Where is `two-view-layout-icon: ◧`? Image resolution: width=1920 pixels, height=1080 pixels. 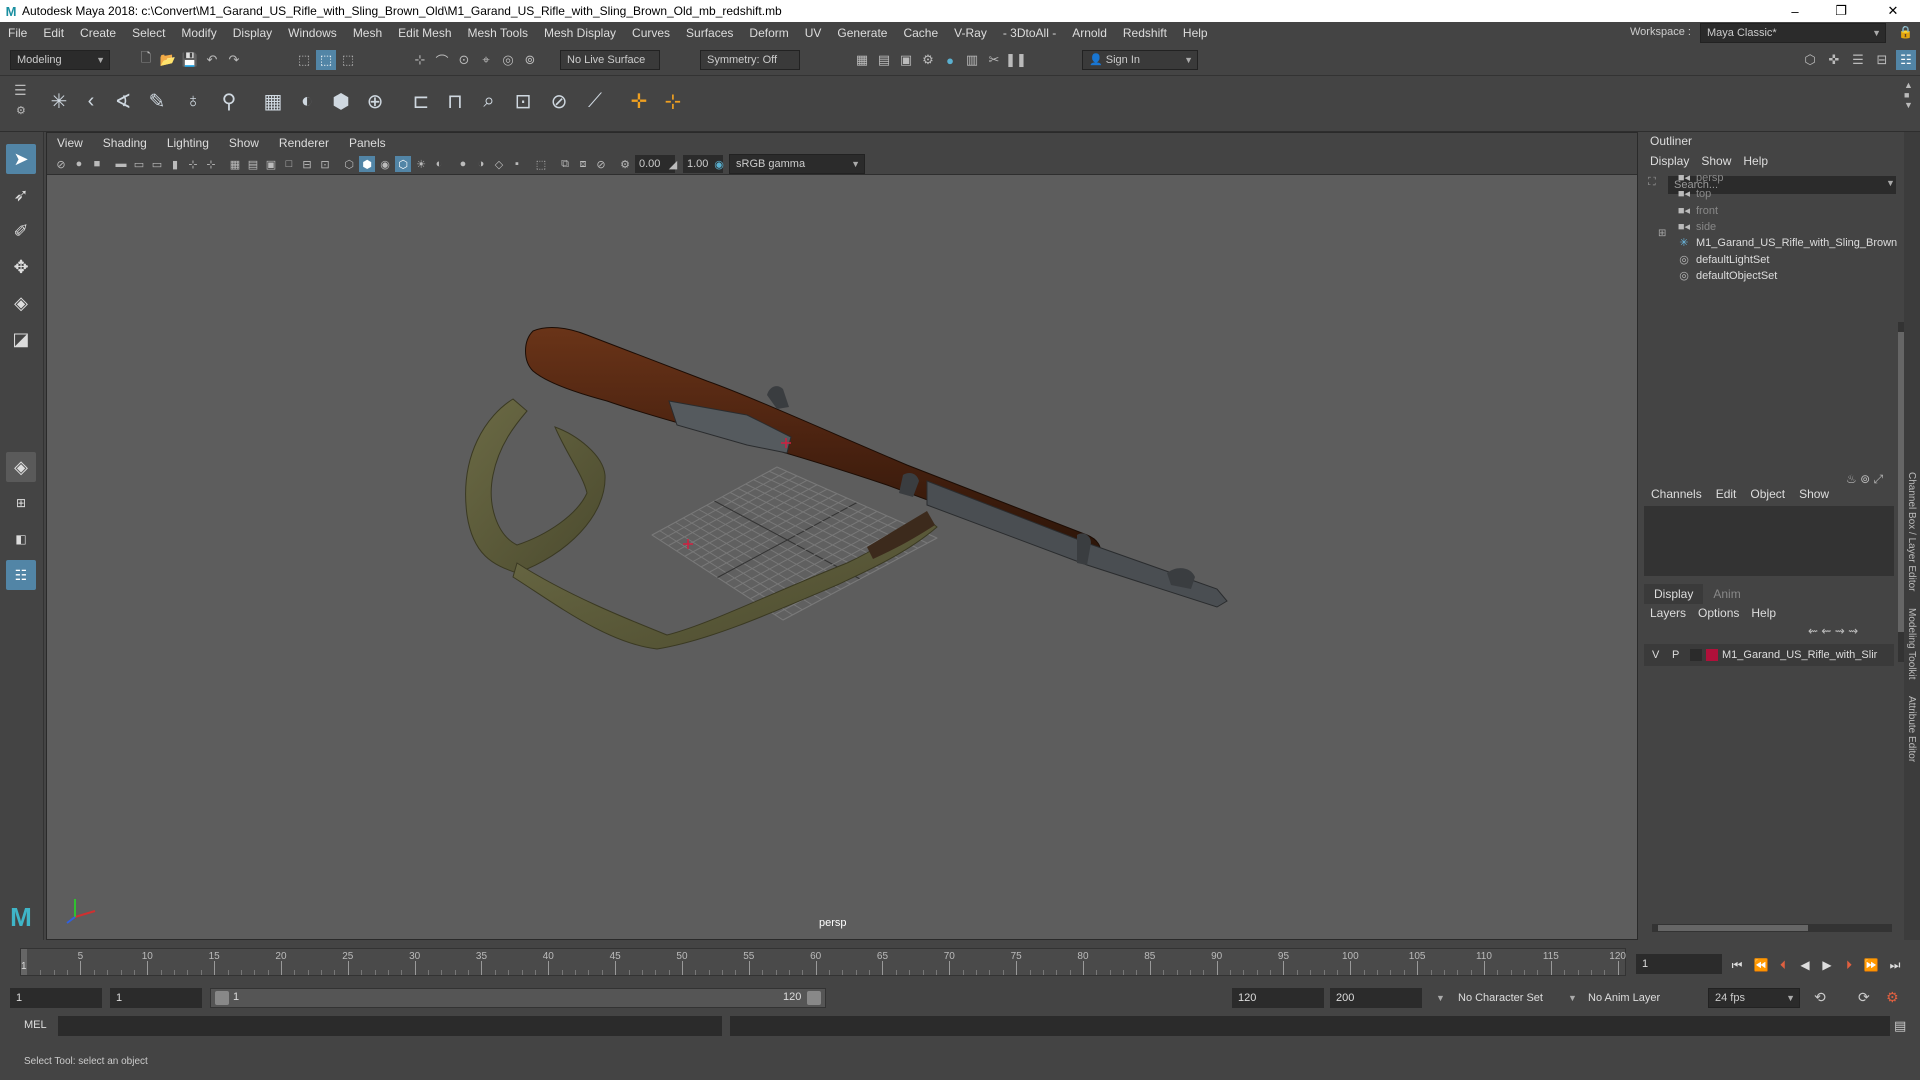 two-view-layout-icon: ◧ is located at coordinates (21, 539).